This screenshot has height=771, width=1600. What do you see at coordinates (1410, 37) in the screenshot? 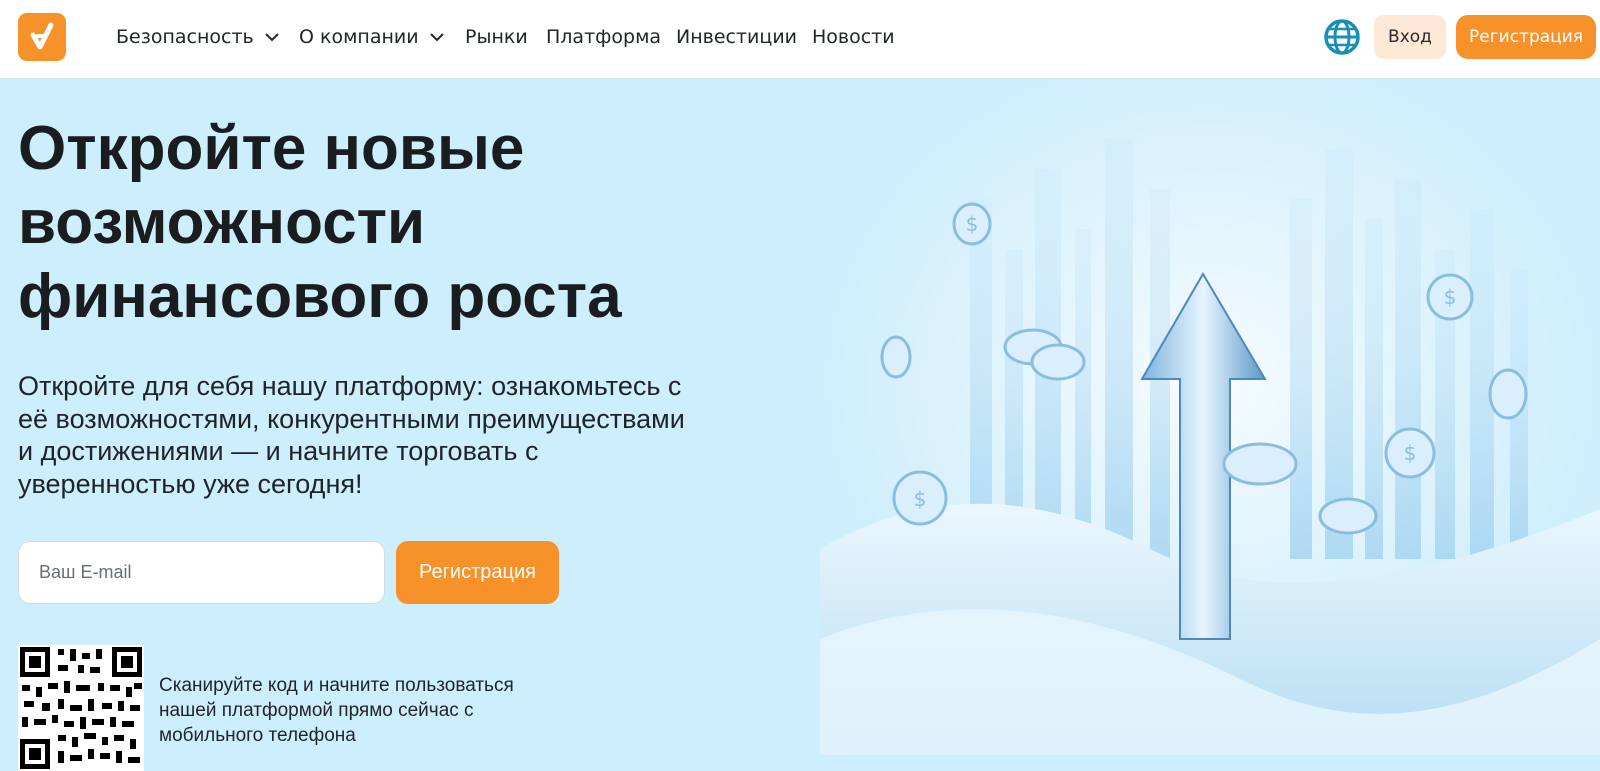
I see `login-button: Вход` at bounding box center [1410, 37].